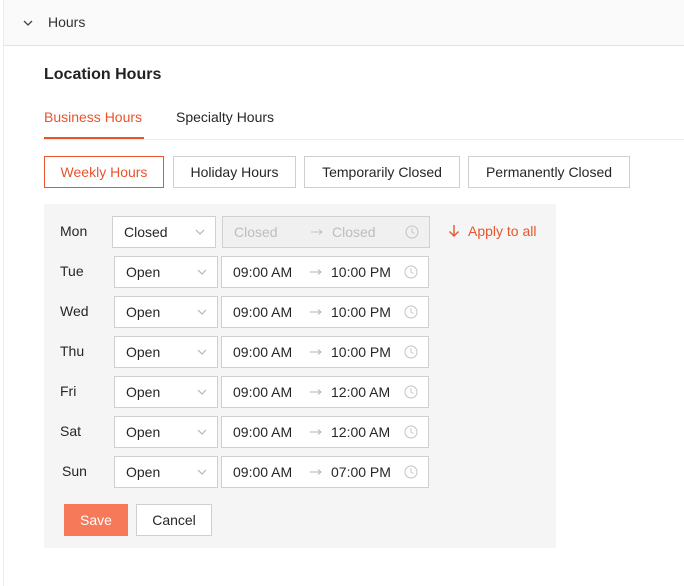 This screenshot has width=684, height=586. I want to click on time-range-input: 09:00 AM 07:00 PM, so click(325, 472).